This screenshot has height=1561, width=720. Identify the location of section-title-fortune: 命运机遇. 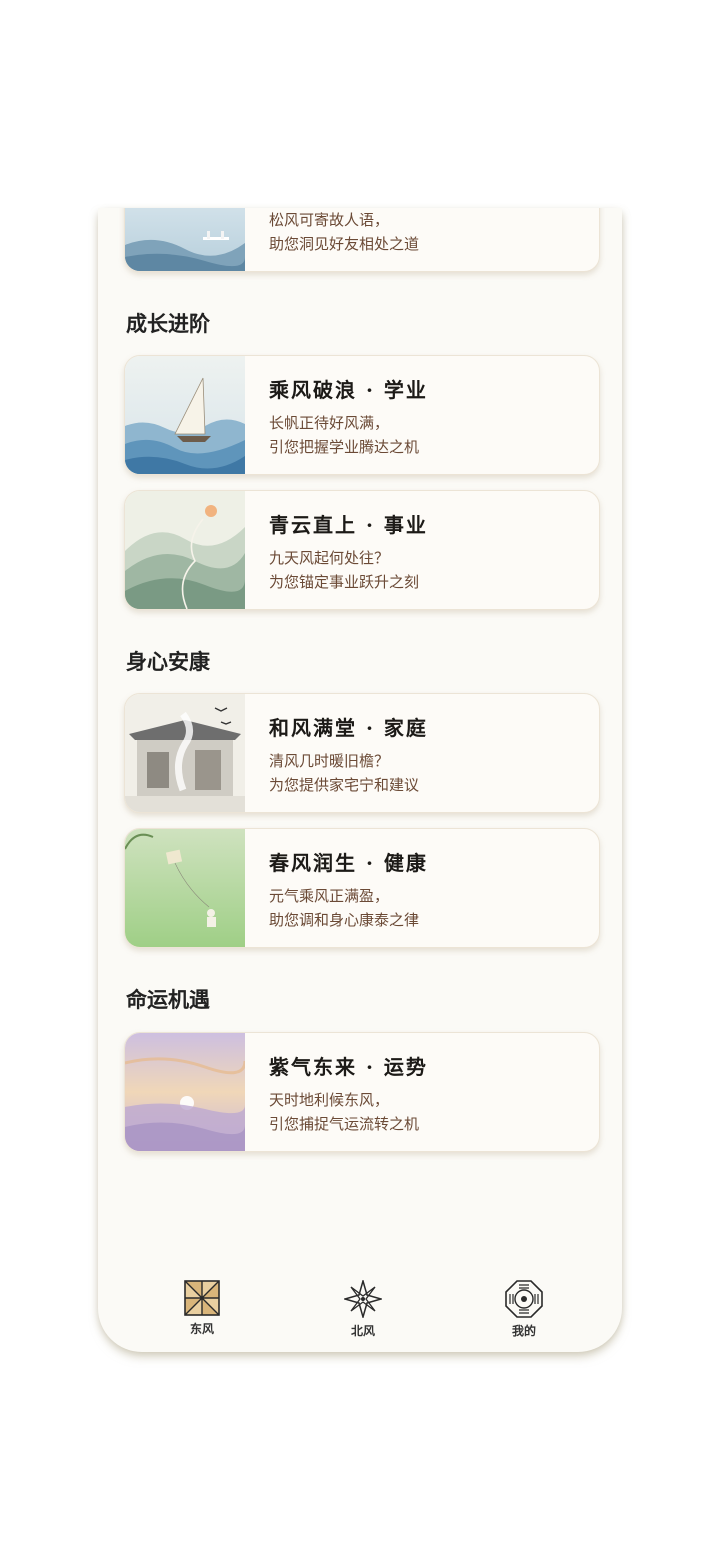
(168, 1000).